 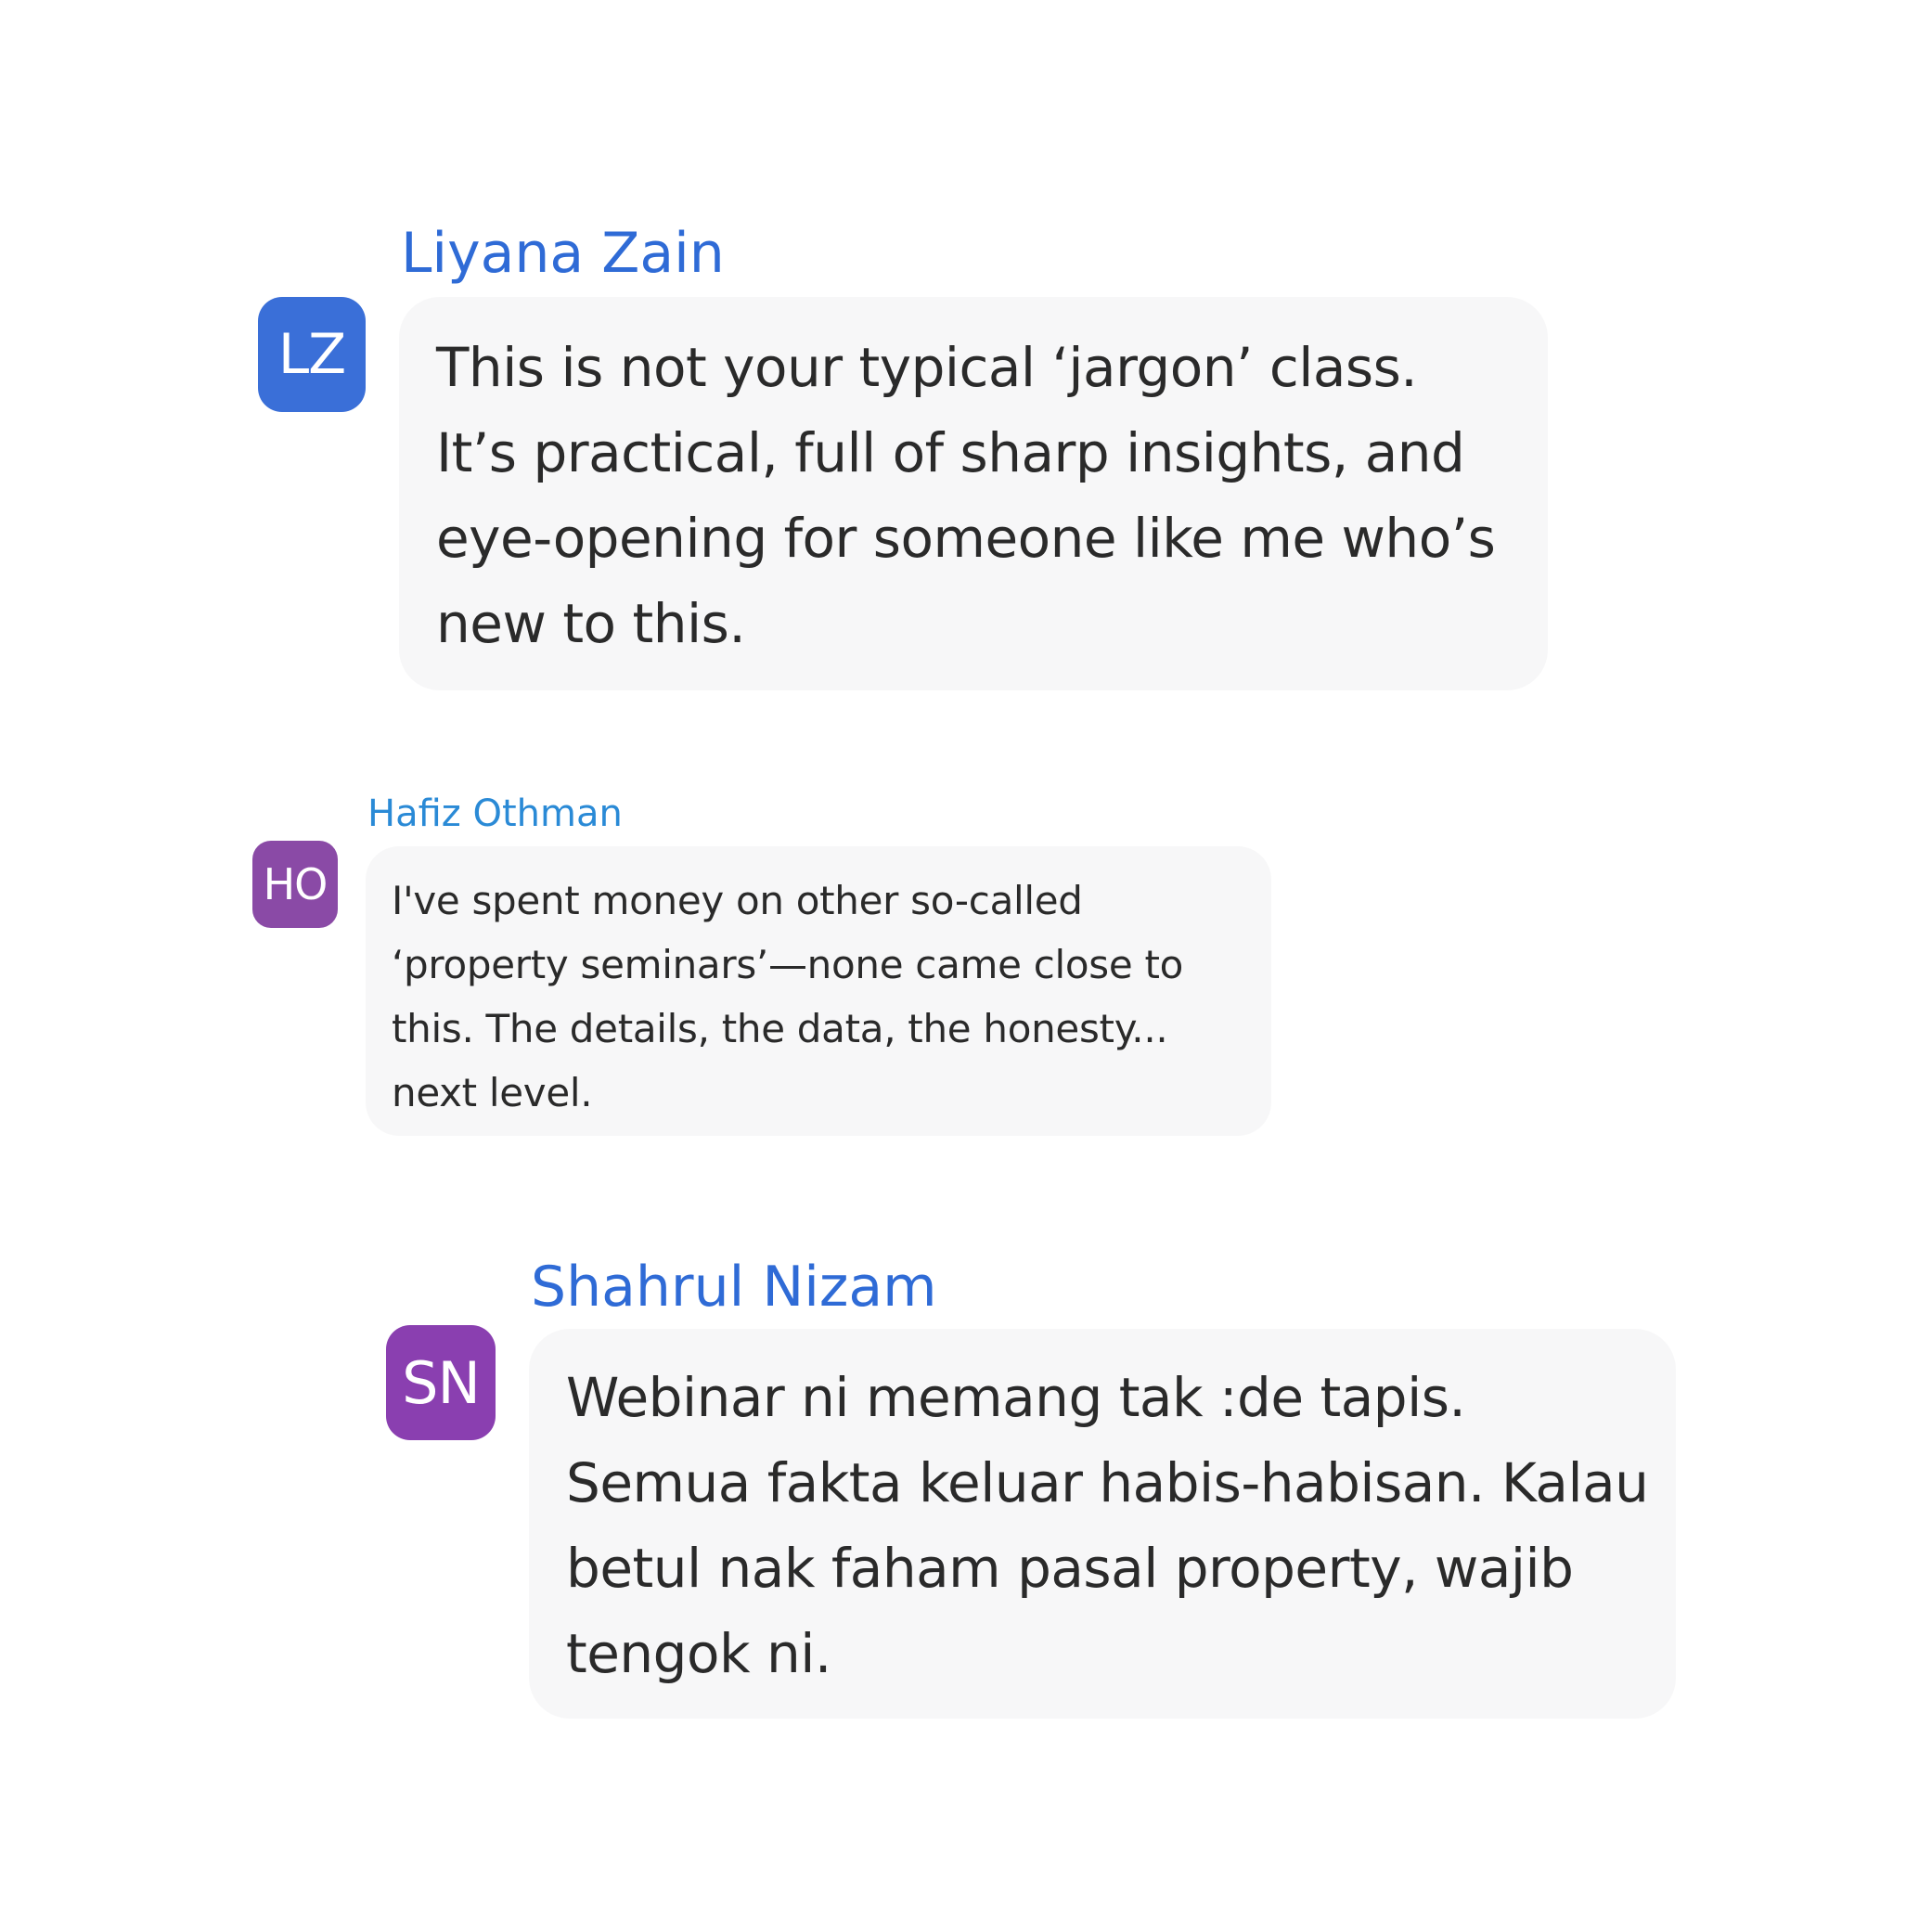 What do you see at coordinates (591, 624) in the screenshot?
I see `message-text-line: new to this.` at bounding box center [591, 624].